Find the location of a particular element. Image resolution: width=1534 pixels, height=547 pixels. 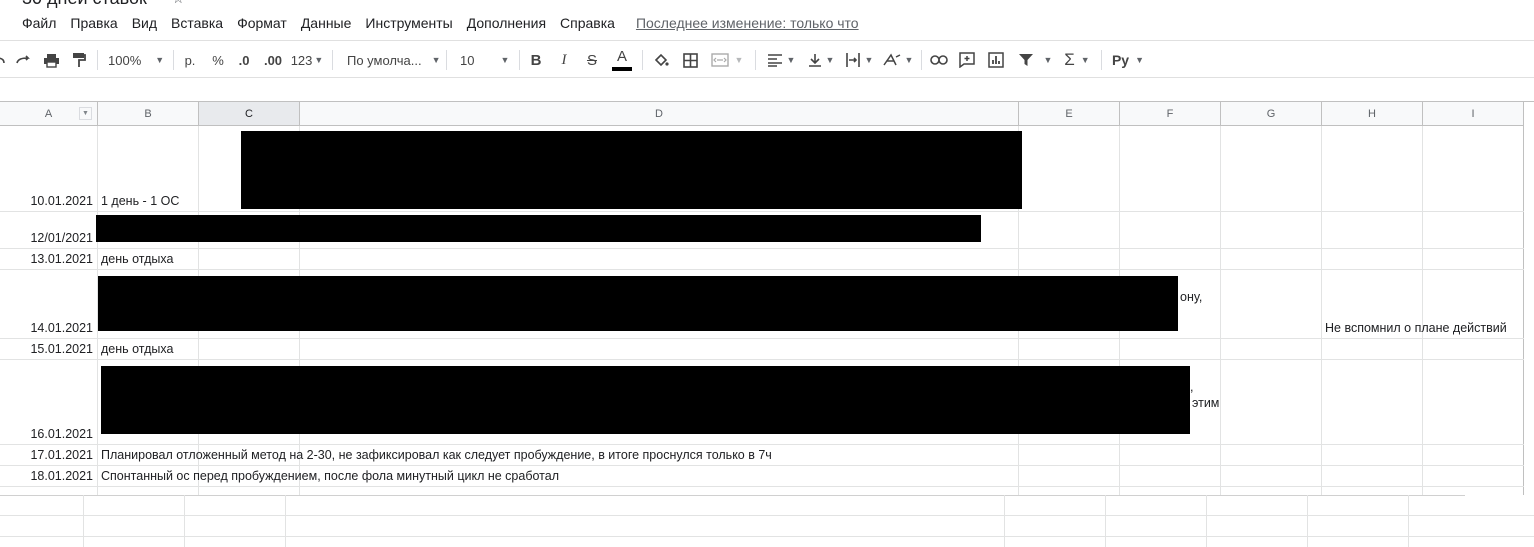

column-header-f: F is located at coordinates (1170, 114).